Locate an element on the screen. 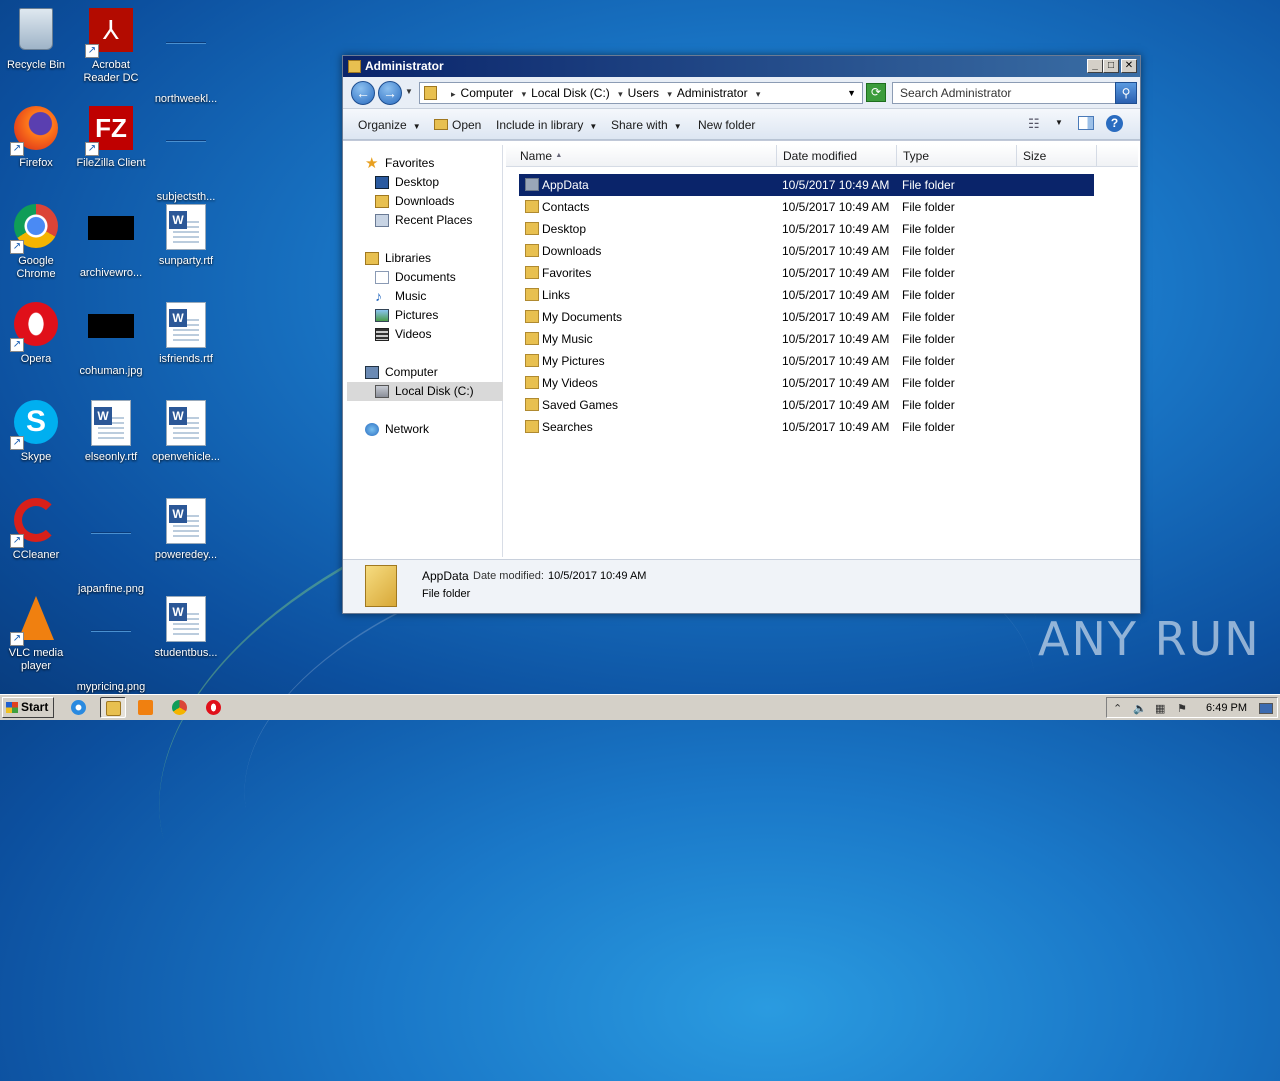 Image resolution: width=1280 pixels, height=1081 pixels. chrome-icon is located at coordinates (179, 707).